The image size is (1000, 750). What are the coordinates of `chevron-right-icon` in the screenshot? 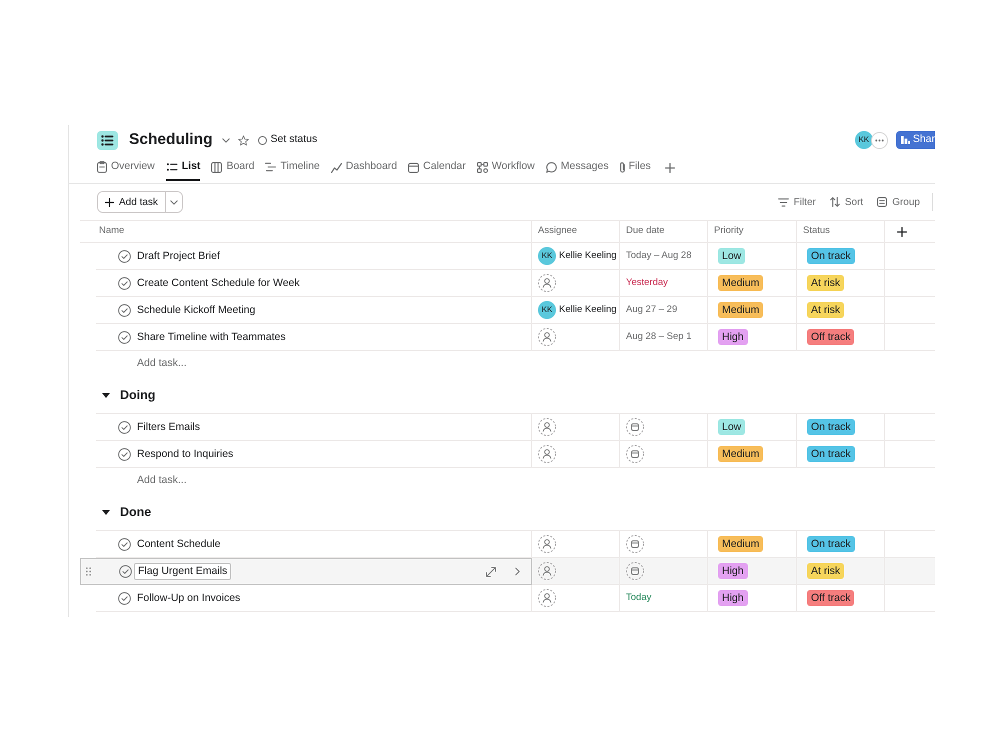 It's located at (517, 571).